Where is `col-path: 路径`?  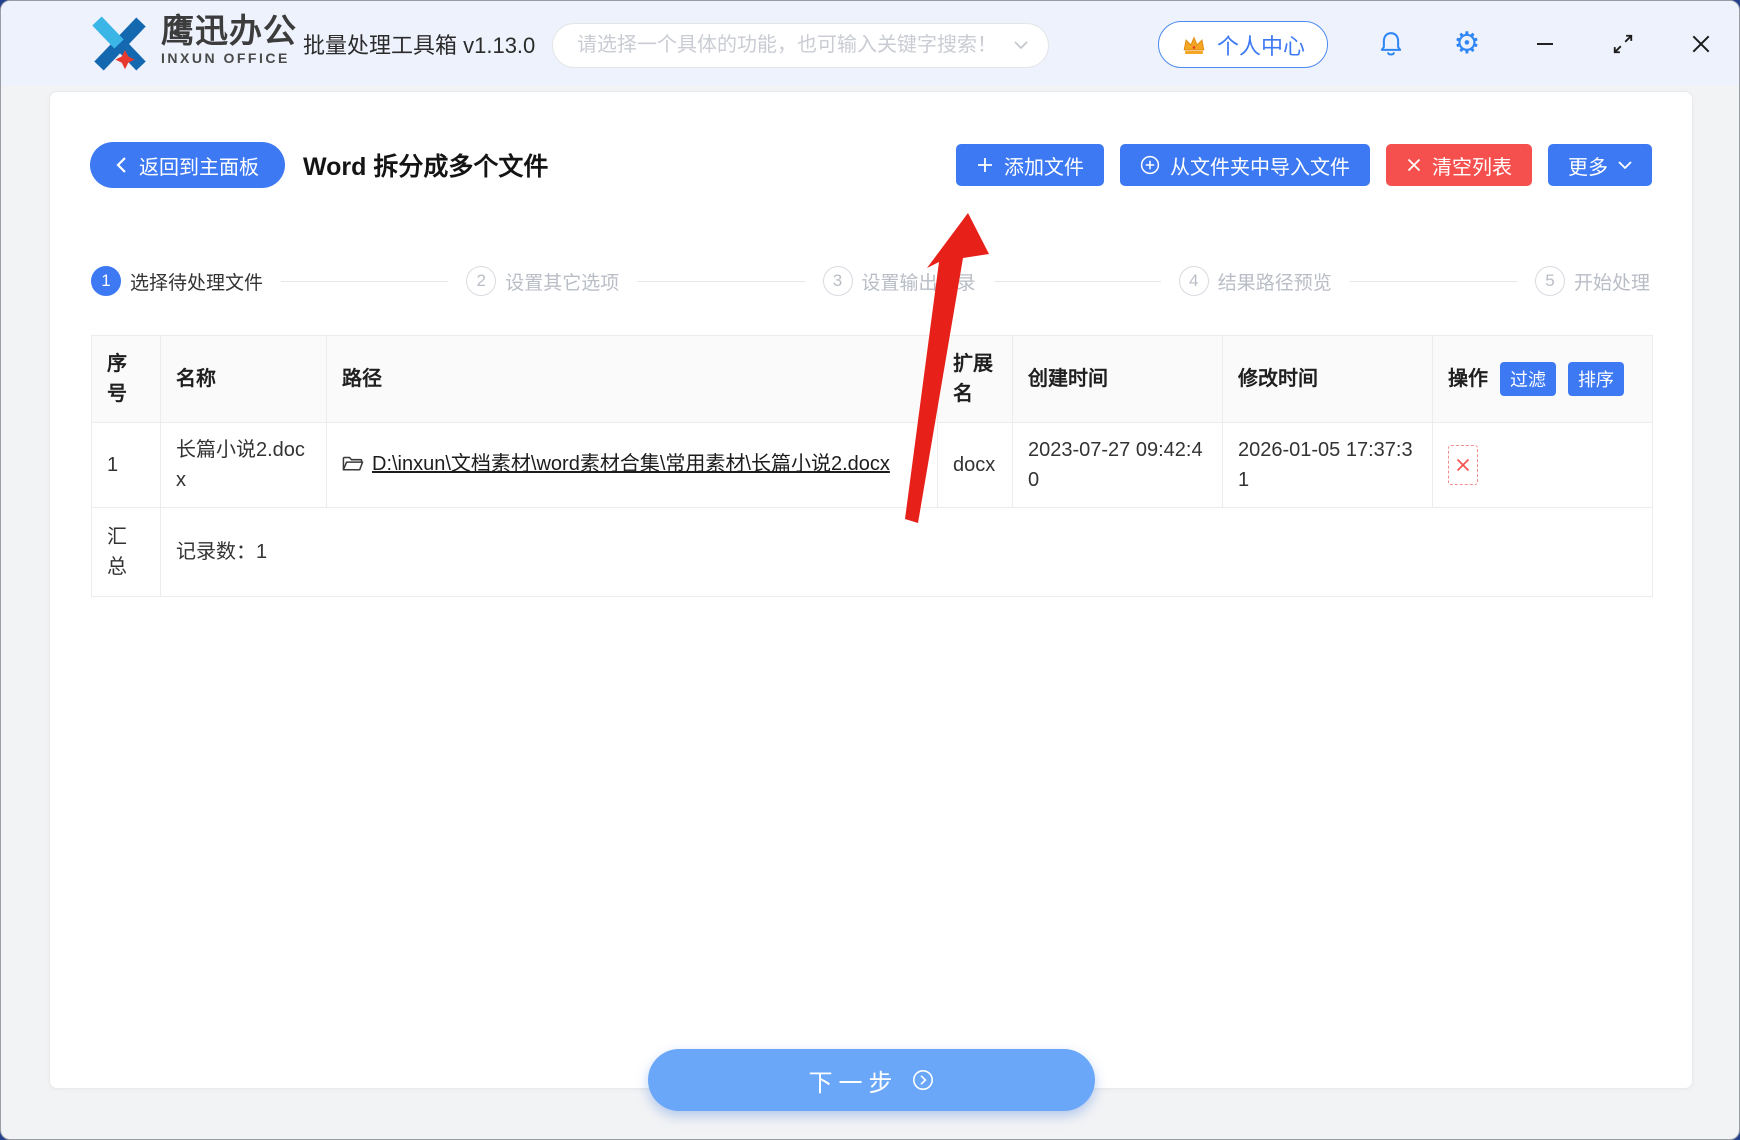
col-path: 路径 is located at coordinates (632, 379).